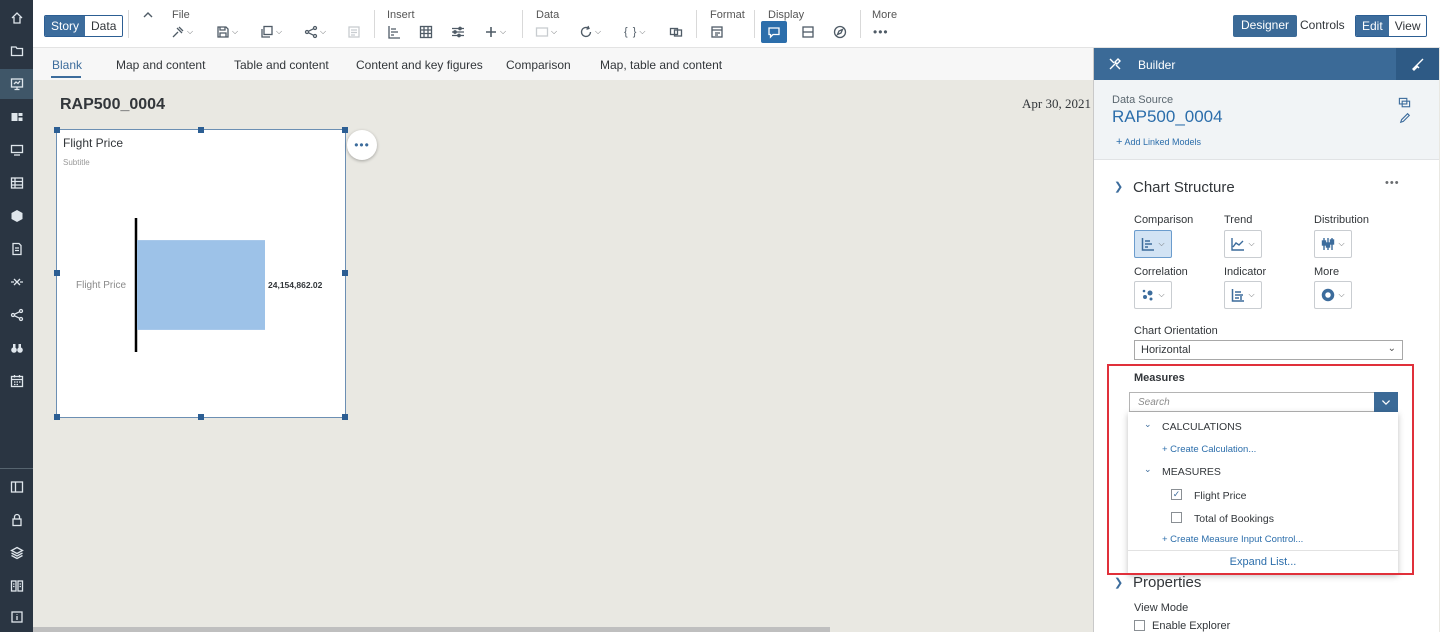 The image size is (1440, 632). I want to click on chart-bar, so click(201, 285).